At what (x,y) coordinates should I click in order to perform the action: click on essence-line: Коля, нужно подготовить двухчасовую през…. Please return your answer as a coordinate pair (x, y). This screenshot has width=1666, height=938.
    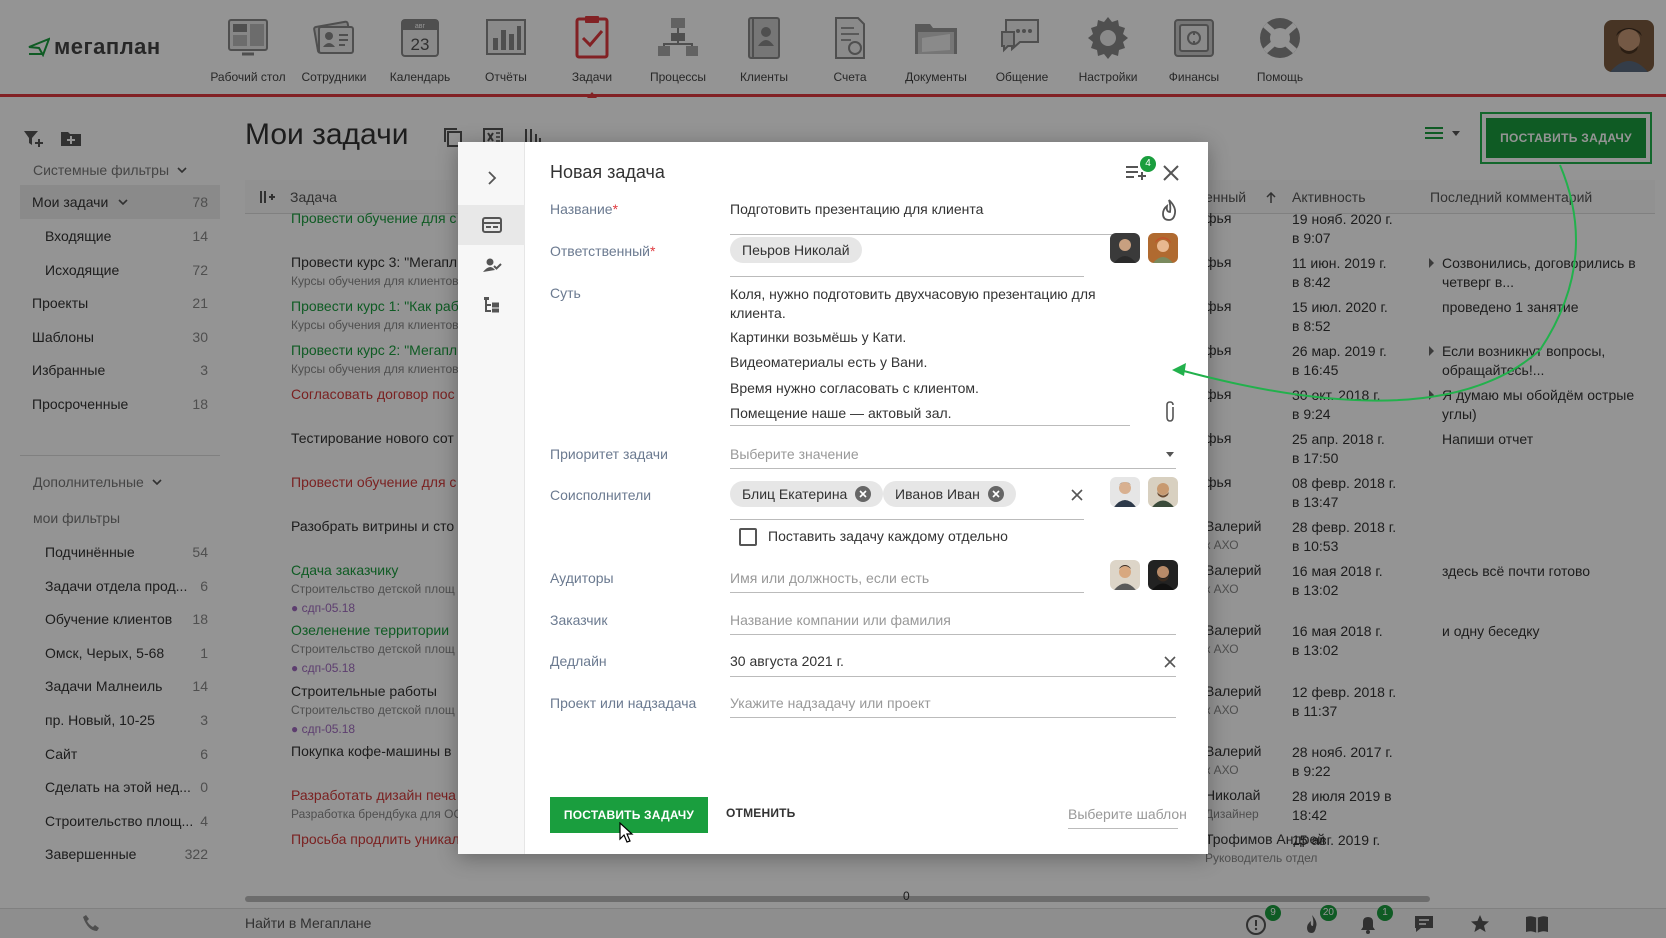
    Looking at the image, I should click on (913, 303).